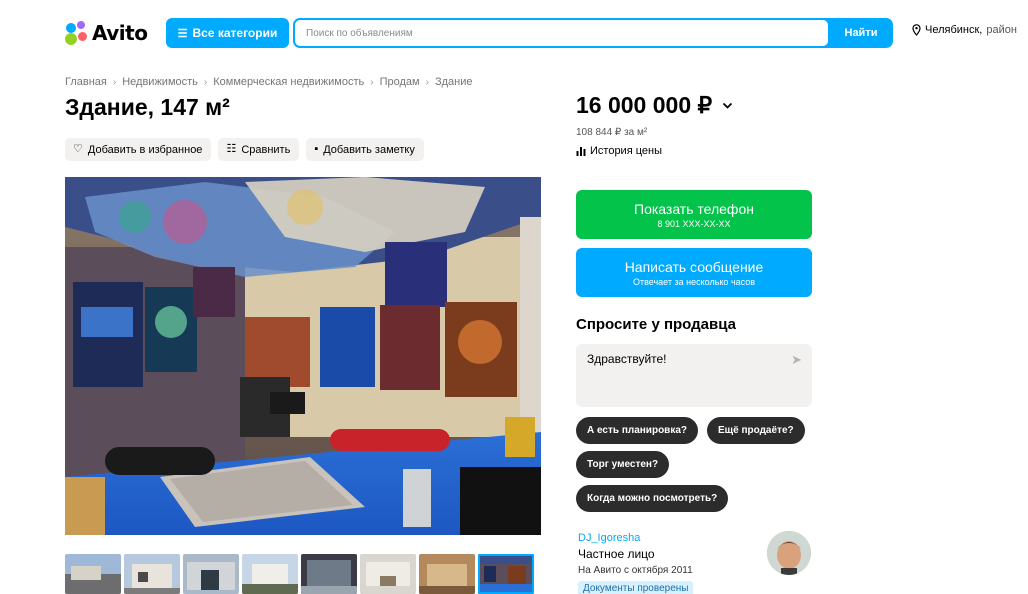  I want to click on location-area: район, so click(1001, 30).